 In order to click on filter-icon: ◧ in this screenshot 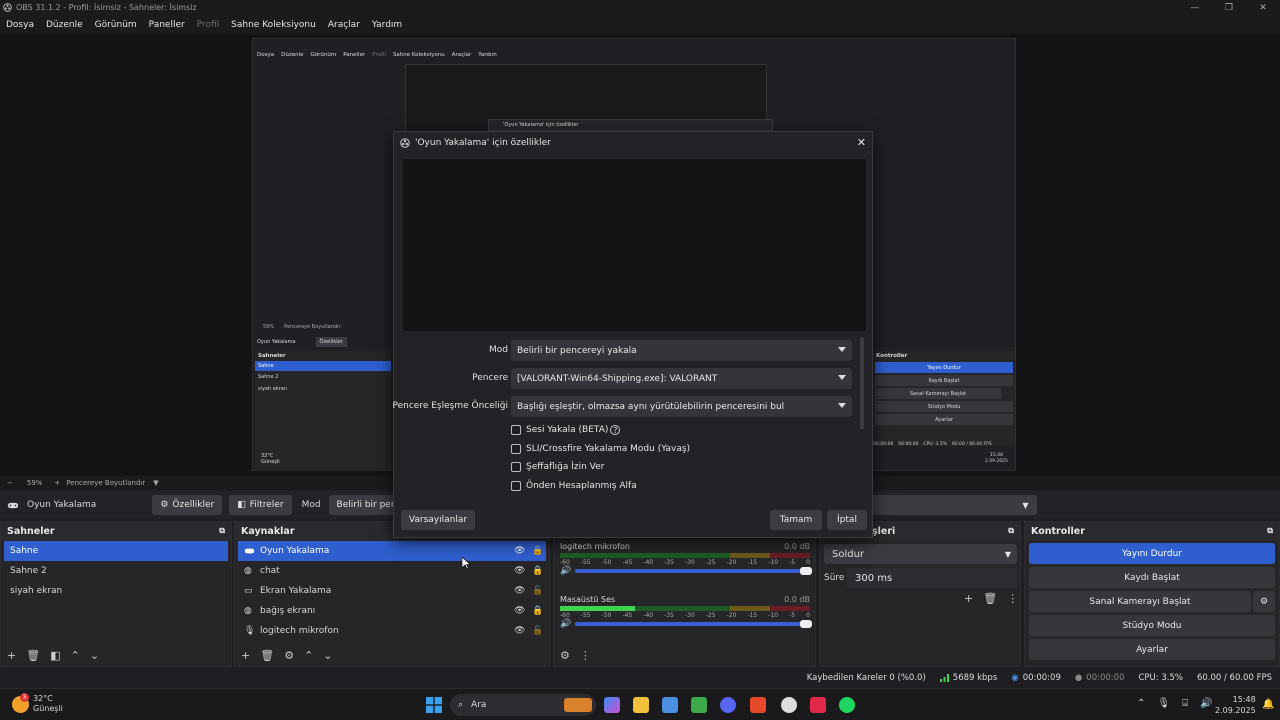, I will do `click(55, 655)`.